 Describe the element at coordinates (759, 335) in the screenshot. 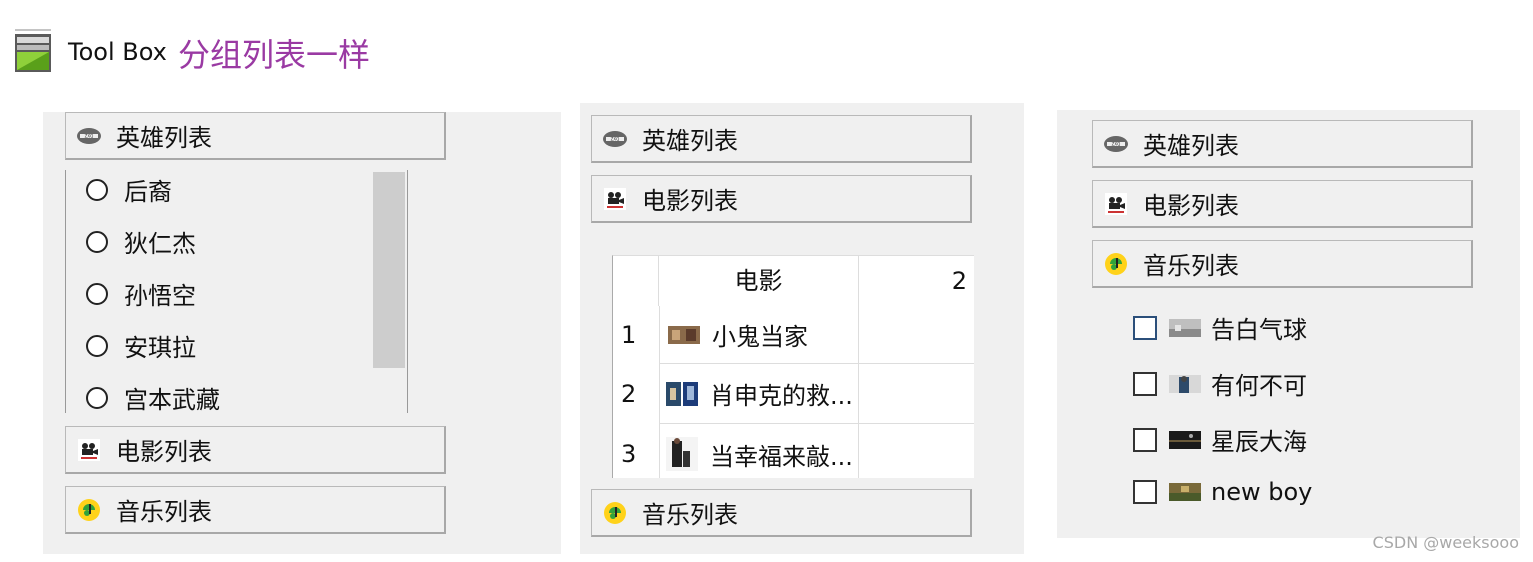

I see `table-cell-title: 小鬼当家` at that location.